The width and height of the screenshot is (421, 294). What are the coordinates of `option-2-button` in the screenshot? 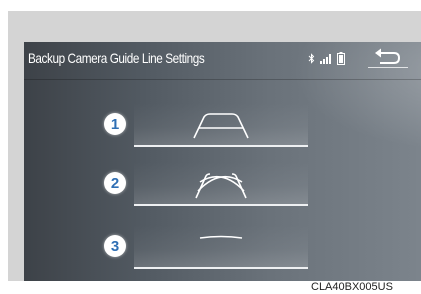 It's located at (221, 184).